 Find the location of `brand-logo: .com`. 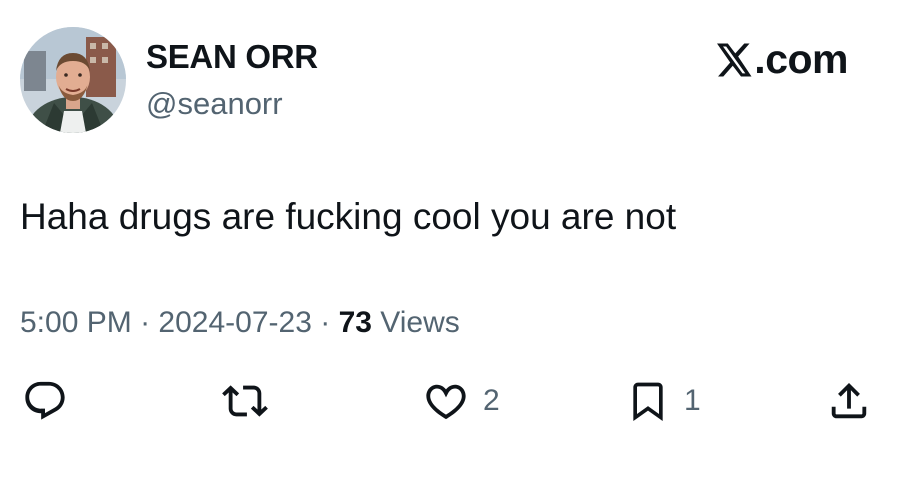

brand-logo: .com is located at coordinates (782, 59).